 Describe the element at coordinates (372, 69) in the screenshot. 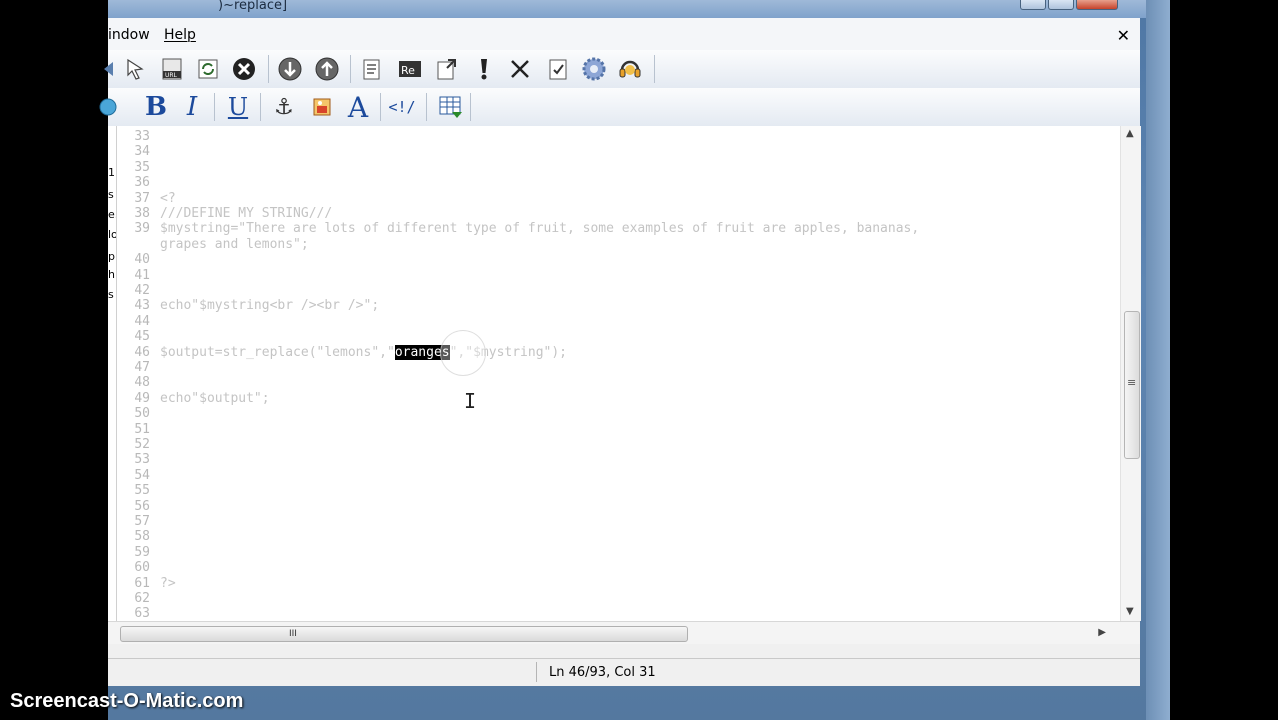

I see `document-list-icon` at that location.